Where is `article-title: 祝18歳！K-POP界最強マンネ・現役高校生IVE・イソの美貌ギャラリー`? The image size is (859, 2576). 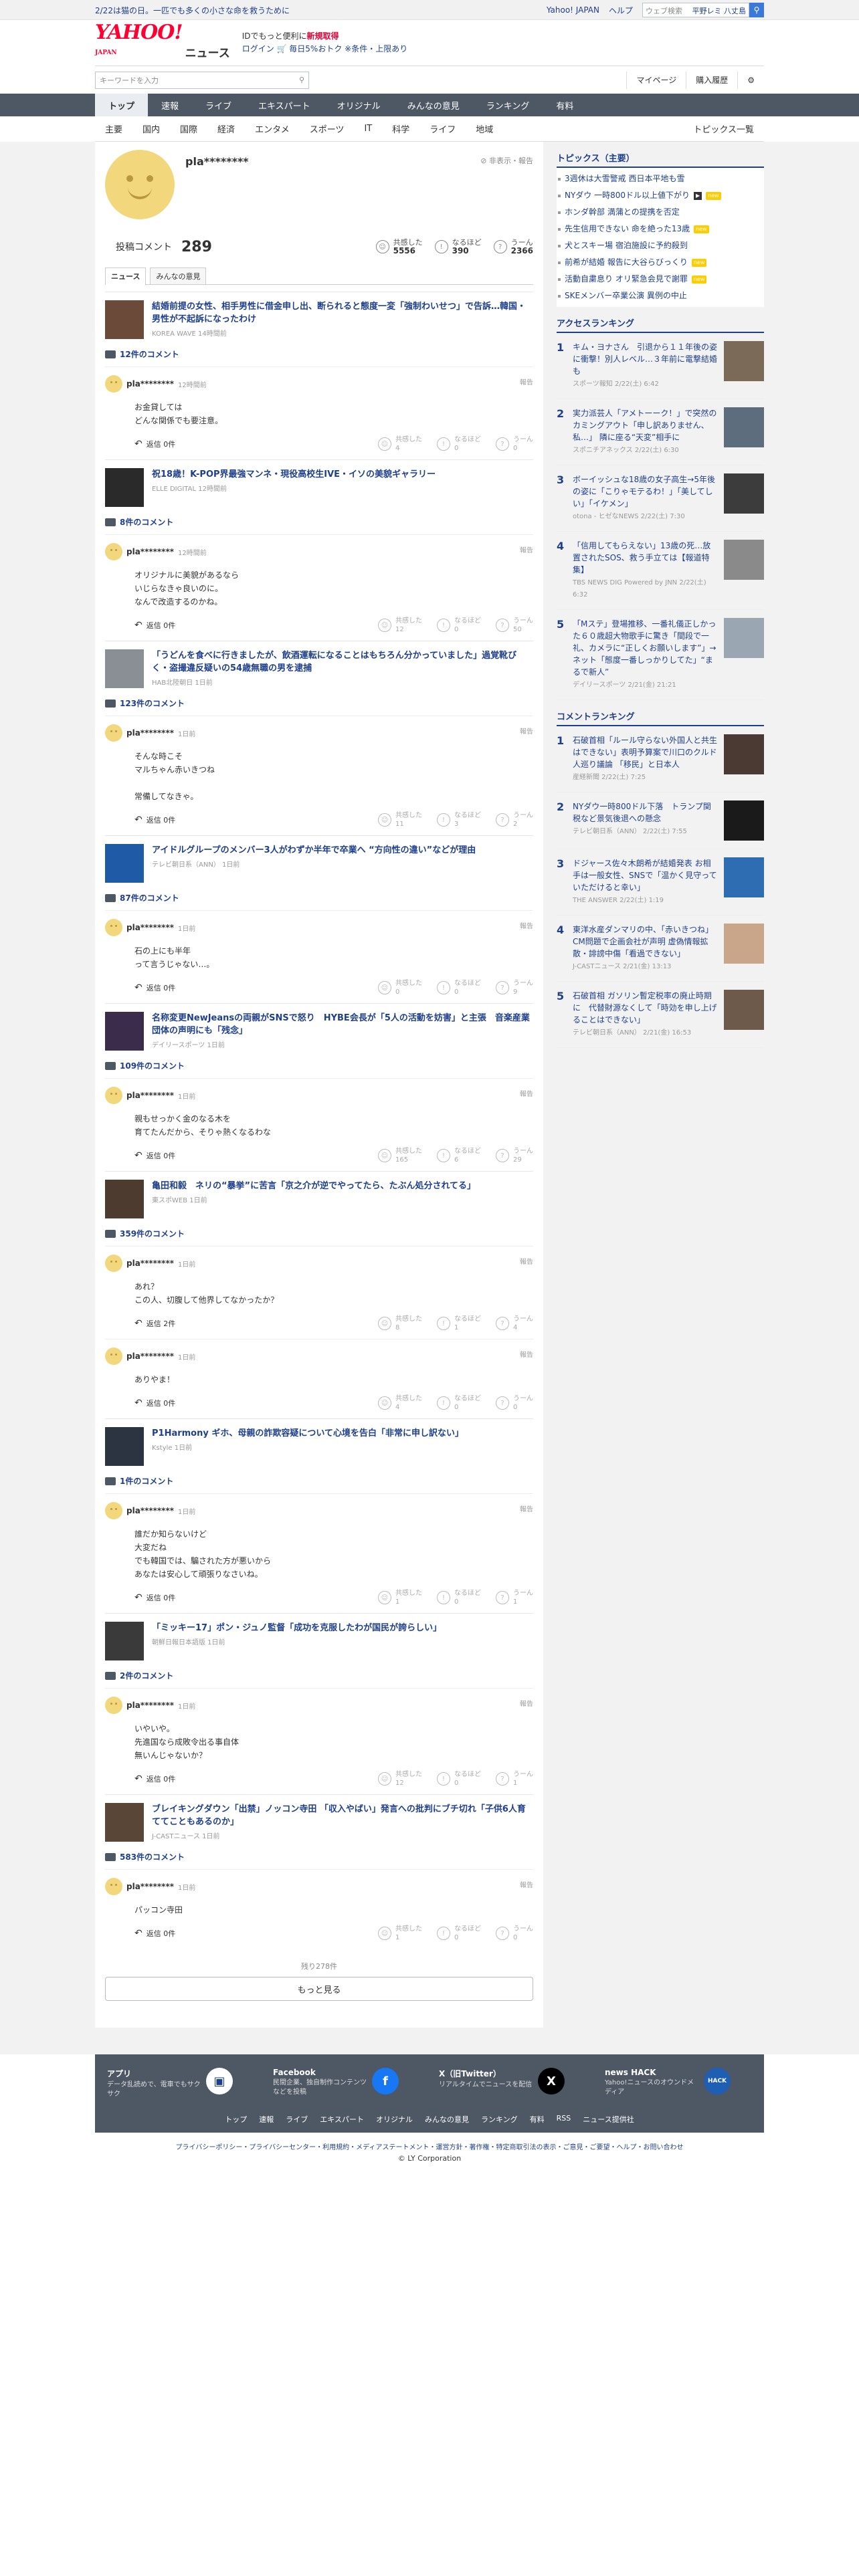
article-title: 祝18歳！K-POP界最強マンネ・現役高校生IVE・イソの美貌ギャラリー is located at coordinates (294, 475).